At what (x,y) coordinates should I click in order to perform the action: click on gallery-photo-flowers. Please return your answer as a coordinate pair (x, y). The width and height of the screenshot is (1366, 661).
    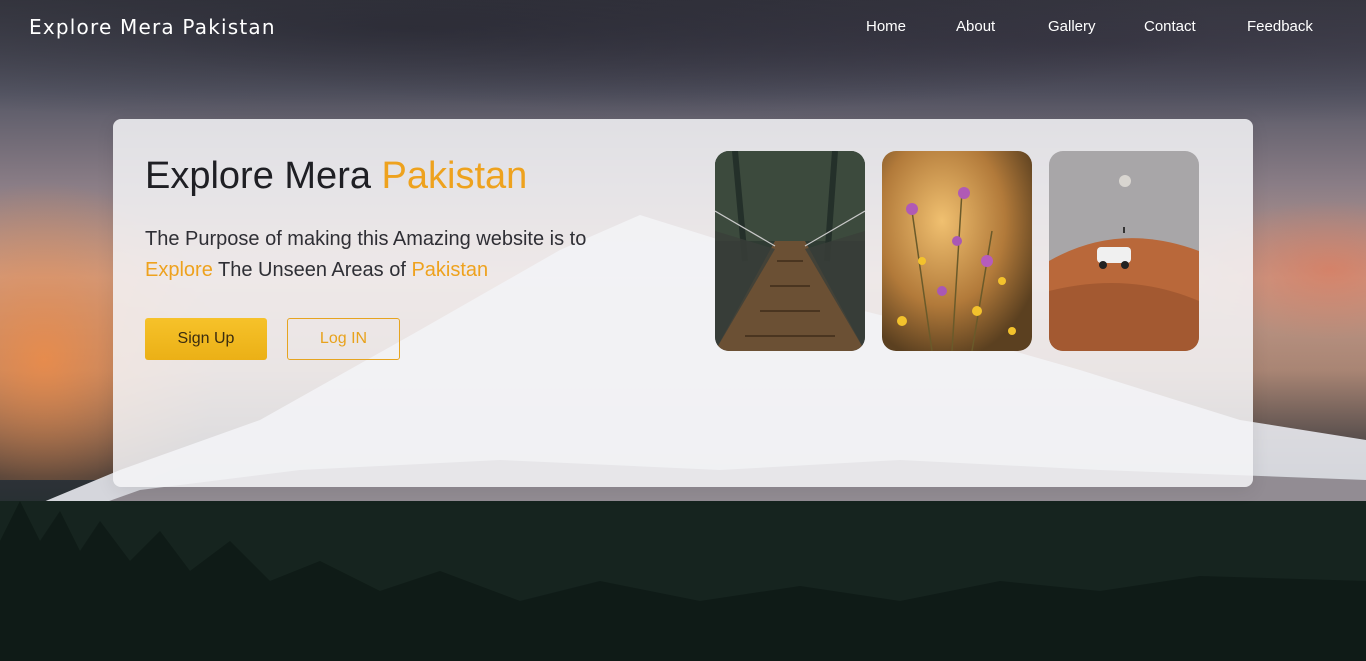
    Looking at the image, I should click on (957, 251).